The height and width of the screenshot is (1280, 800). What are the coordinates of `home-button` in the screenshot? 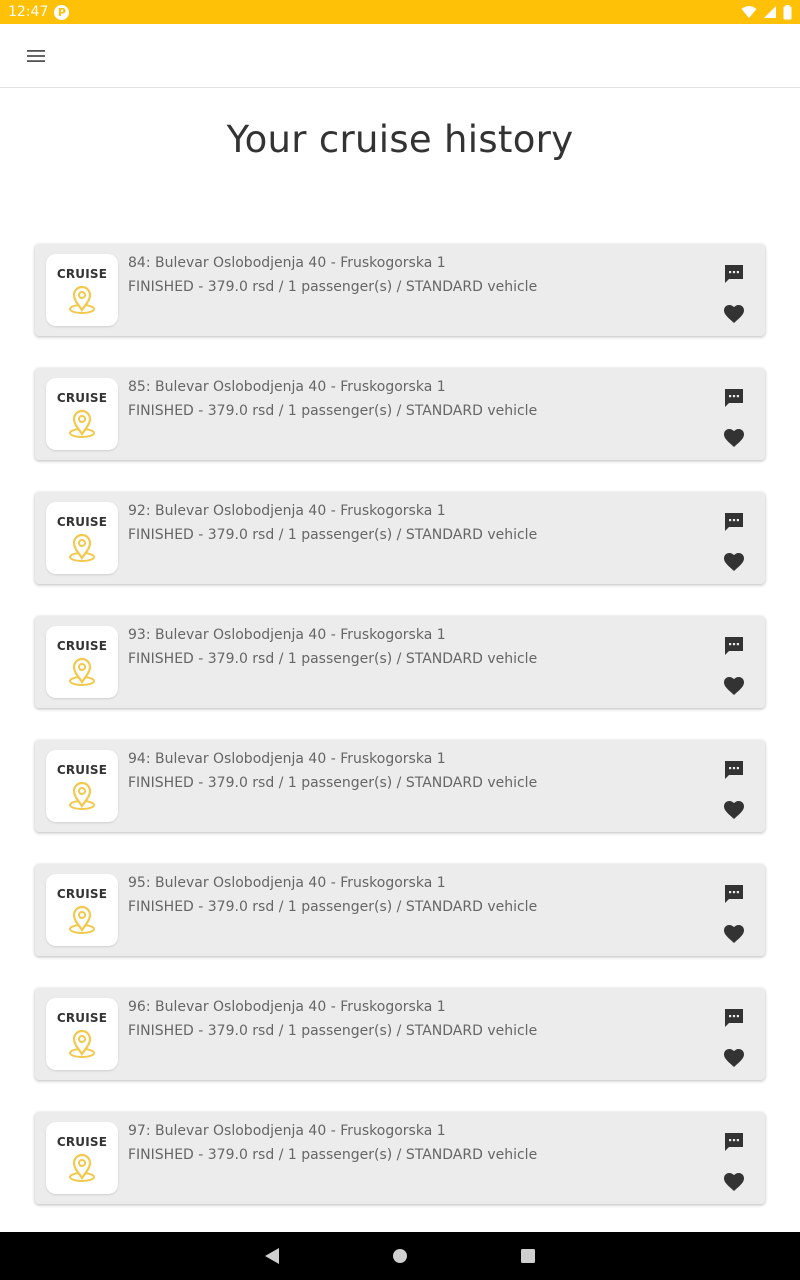 It's located at (400, 1256).